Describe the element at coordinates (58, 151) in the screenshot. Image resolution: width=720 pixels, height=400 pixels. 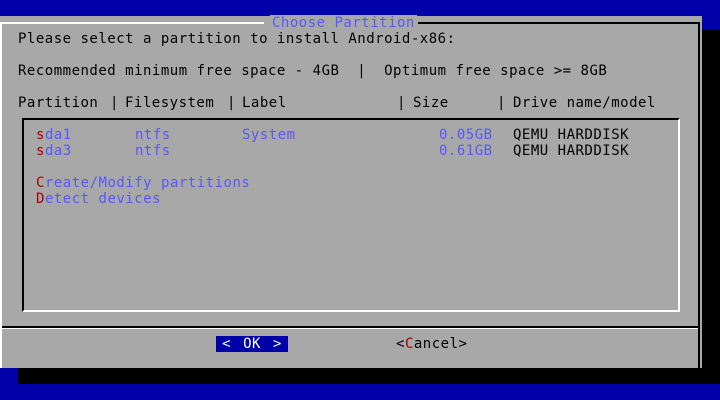
I see `partition-name: da3` at that location.